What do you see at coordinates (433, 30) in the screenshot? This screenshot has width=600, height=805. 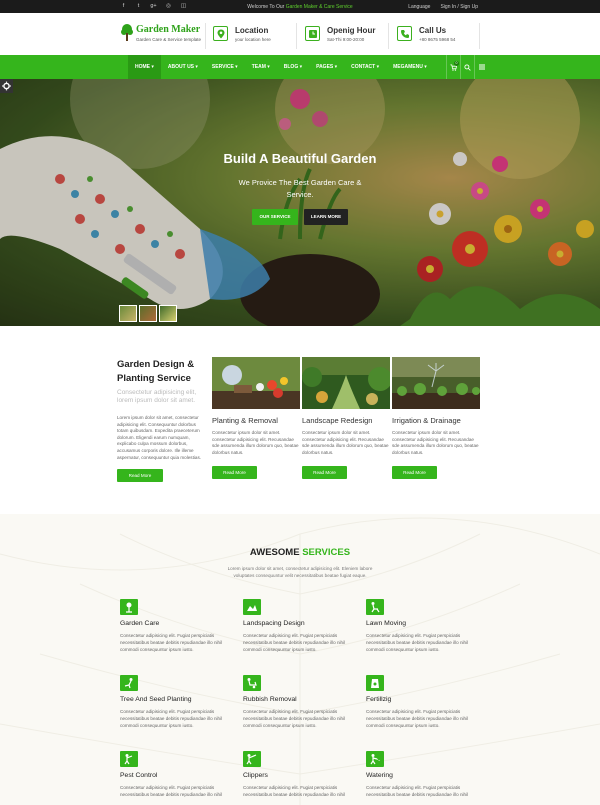 I see `call-title: Call Us` at bounding box center [433, 30].